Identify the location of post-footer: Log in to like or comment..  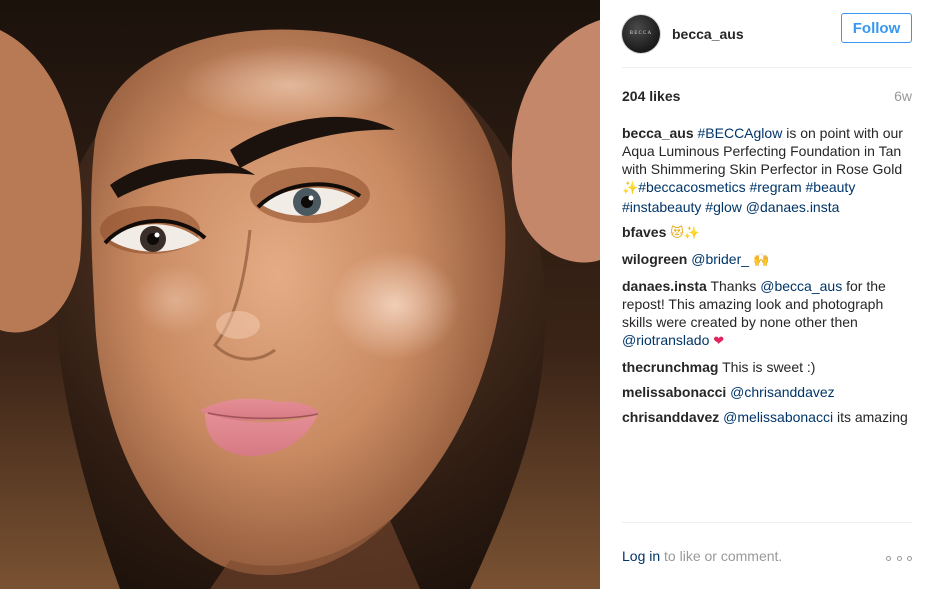
(767, 556).